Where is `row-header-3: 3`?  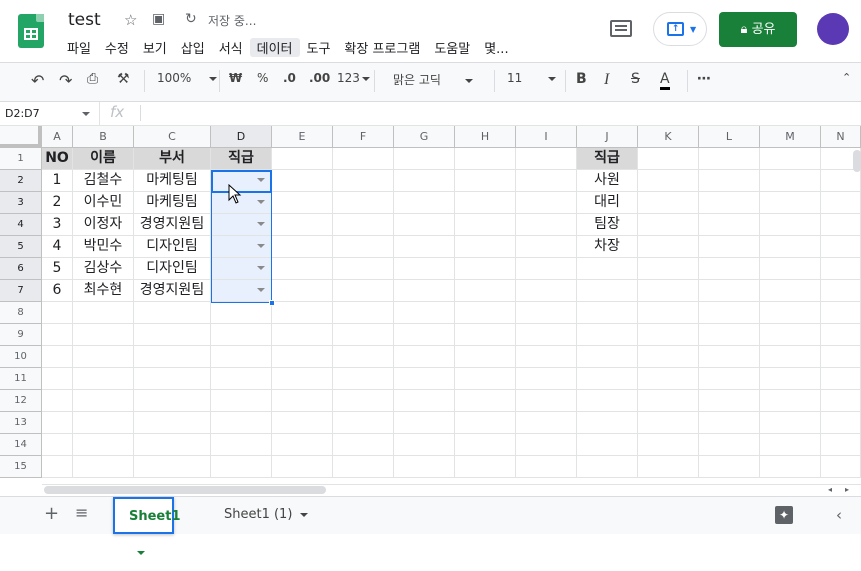 row-header-3: 3 is located at coordinates (21, 203).